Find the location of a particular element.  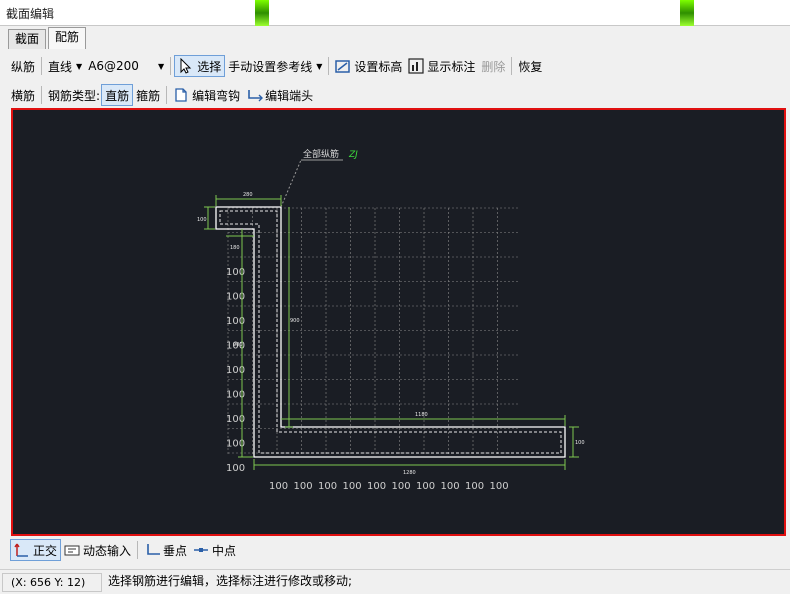

stirrup-button: 箍筋 is located at coordinates (148, 95).